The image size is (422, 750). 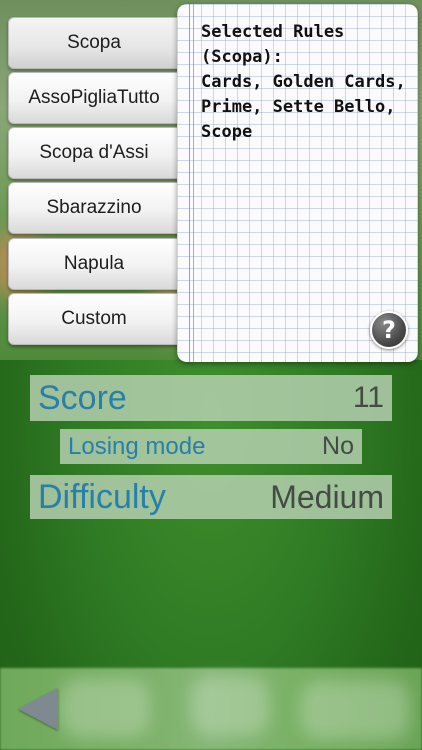 I want to click on score-setting: Score 11, so click(x=211, y=398).